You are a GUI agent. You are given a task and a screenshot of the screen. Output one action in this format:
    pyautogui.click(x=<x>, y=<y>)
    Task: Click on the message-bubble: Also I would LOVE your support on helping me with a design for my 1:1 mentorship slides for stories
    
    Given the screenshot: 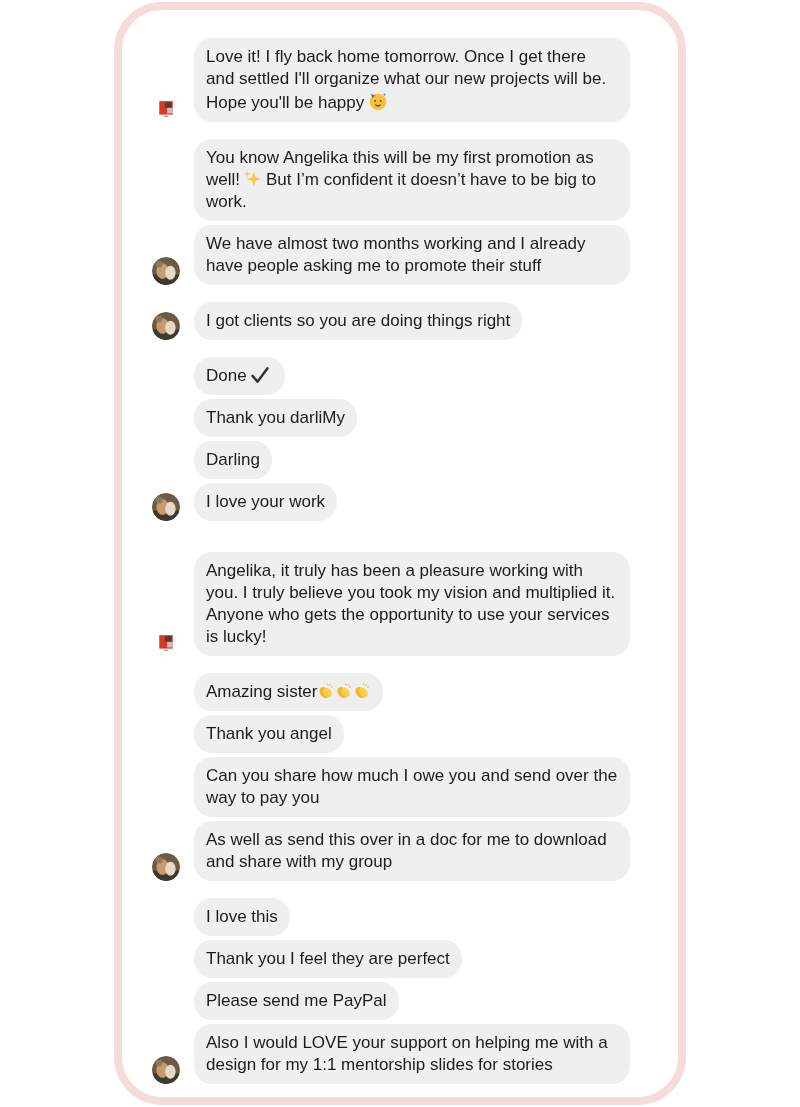 What is the action you would take?
    pyautogui.click(x=412, y=1054)
    